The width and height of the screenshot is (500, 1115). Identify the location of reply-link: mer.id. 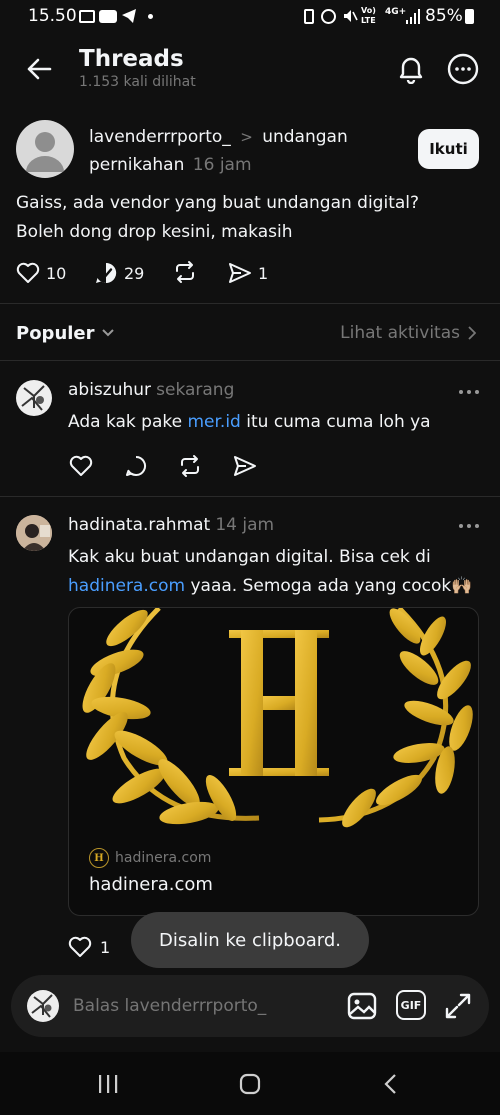
(213, 422).